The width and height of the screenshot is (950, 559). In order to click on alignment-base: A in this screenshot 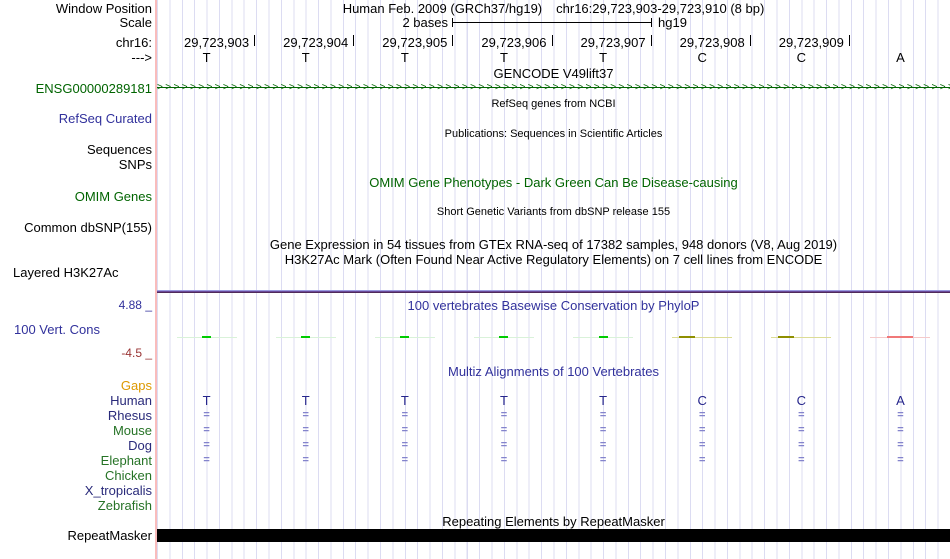, I will do `click(900, 400)`.